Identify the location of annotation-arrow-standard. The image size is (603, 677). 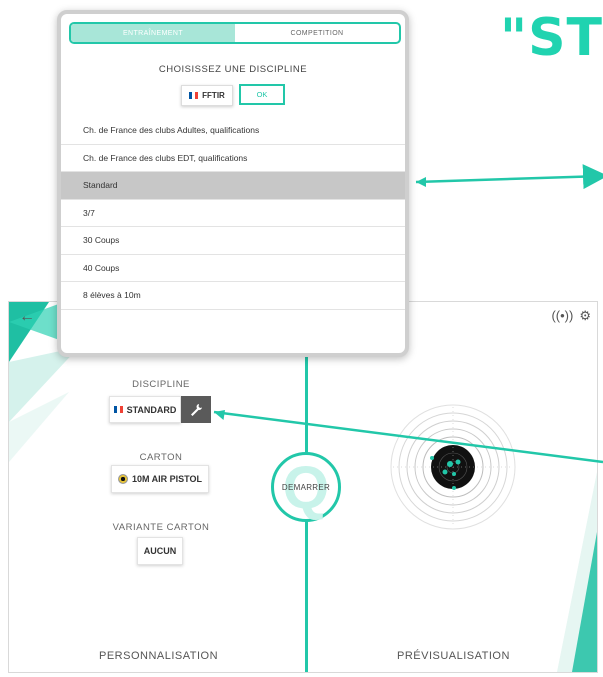
(509, 177).